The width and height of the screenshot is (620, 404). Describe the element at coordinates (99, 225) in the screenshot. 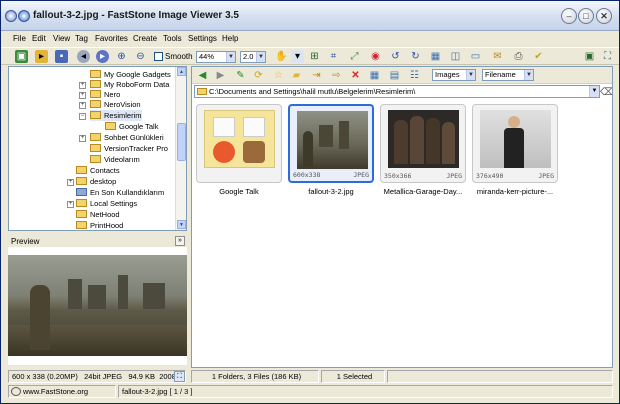

I see `tree-item: PrintHood` at that location.